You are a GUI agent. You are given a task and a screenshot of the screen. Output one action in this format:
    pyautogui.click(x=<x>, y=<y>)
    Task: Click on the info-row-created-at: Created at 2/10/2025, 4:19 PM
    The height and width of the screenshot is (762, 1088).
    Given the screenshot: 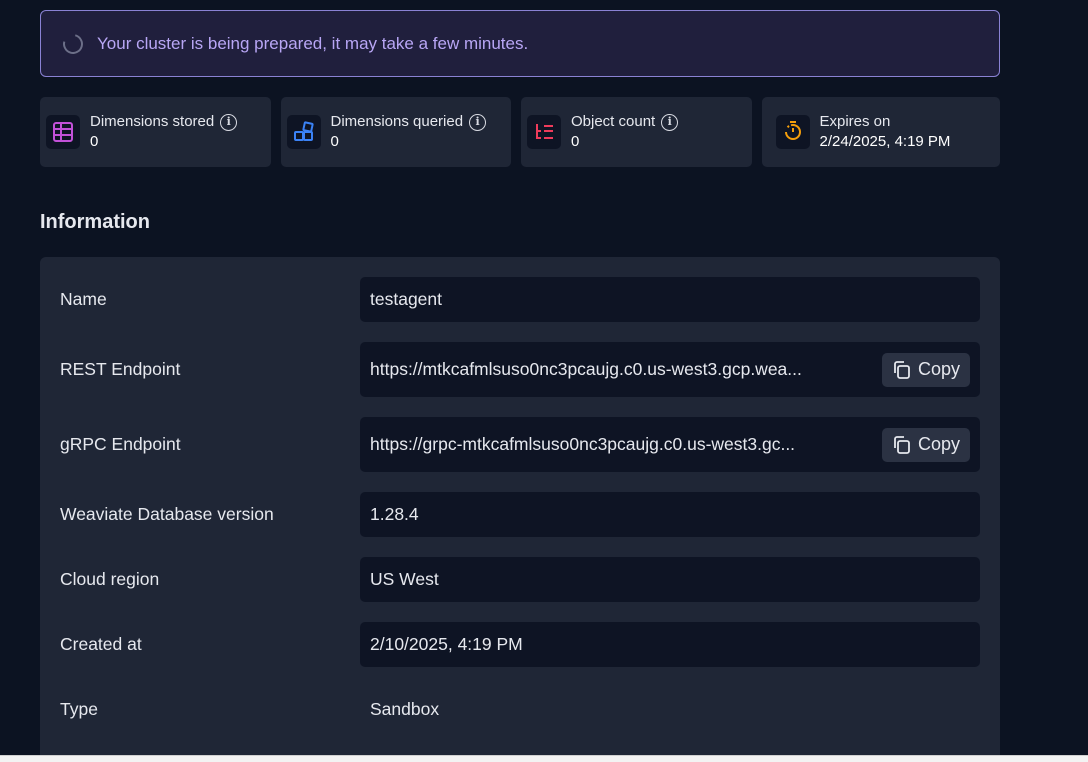 What is the action you would take?
    pyautogui.click(x=520, y=644)
    